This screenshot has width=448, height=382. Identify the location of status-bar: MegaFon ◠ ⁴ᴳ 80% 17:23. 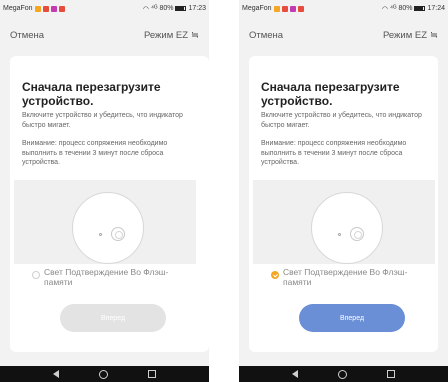
(104, 8).